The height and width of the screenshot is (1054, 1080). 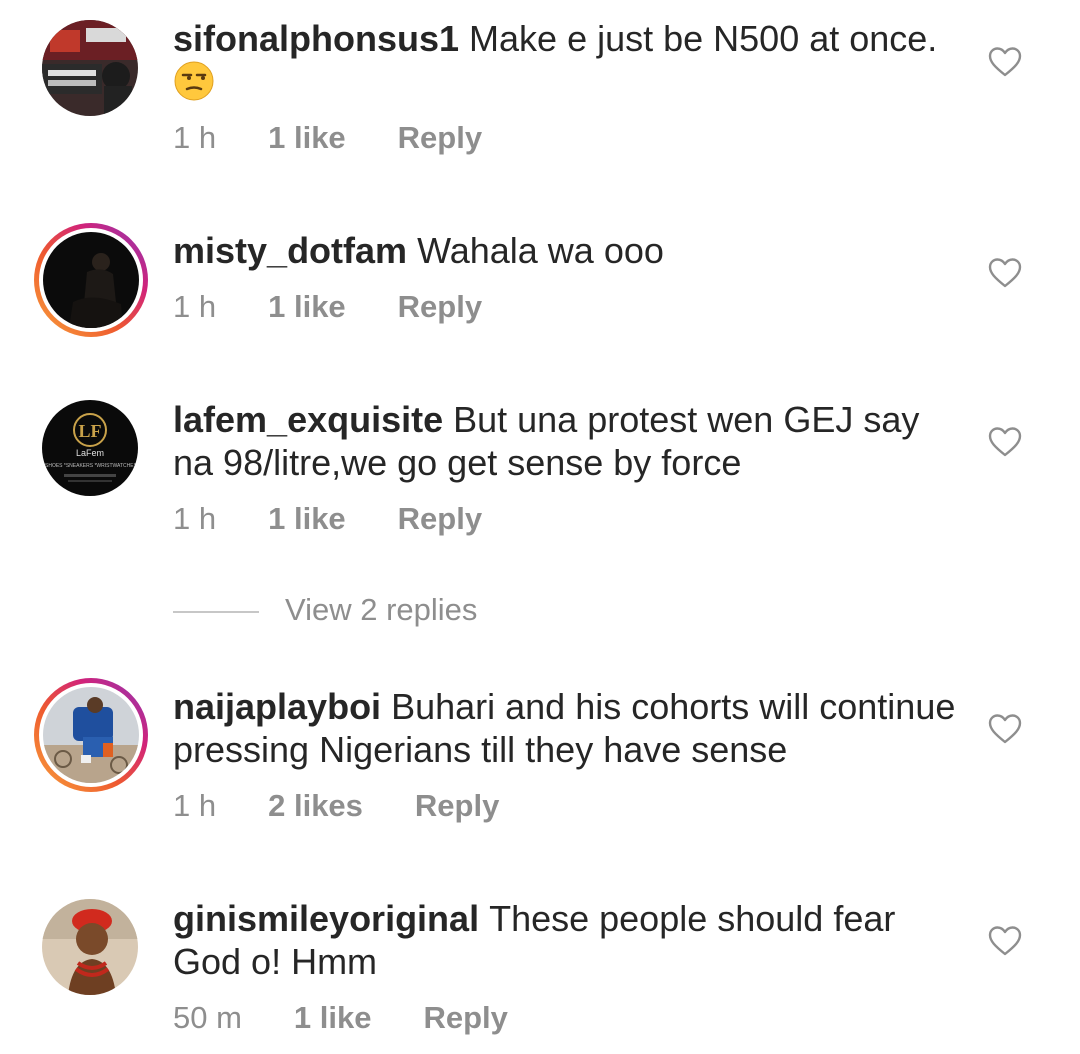 What do you see at coordinates (308, 419) in the screenshot?
I see `comment-username: lafem_exquisite` at bounding box center [308, 419].